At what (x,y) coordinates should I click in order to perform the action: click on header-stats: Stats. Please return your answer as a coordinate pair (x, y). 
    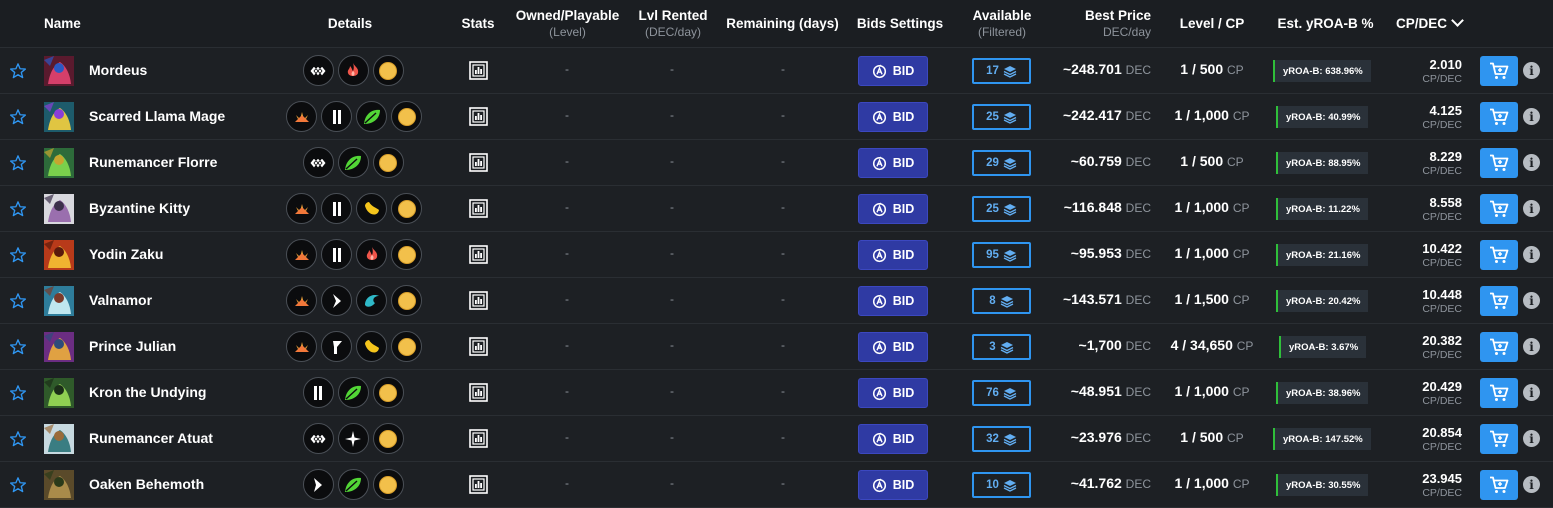
    Looking at the image, I should click on (478, 23).